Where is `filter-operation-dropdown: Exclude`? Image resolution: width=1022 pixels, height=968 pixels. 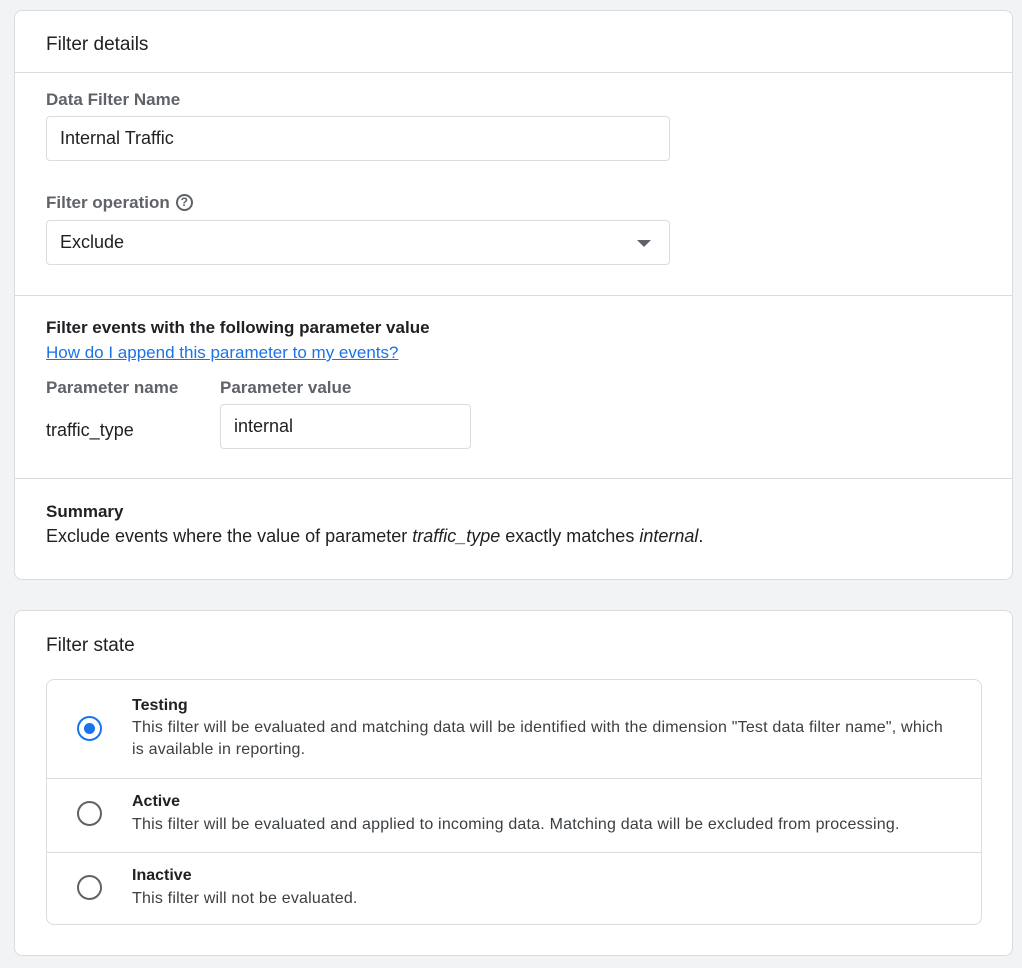
filter-operation-dropdown: Exclude is located at coordinates (358, 242).